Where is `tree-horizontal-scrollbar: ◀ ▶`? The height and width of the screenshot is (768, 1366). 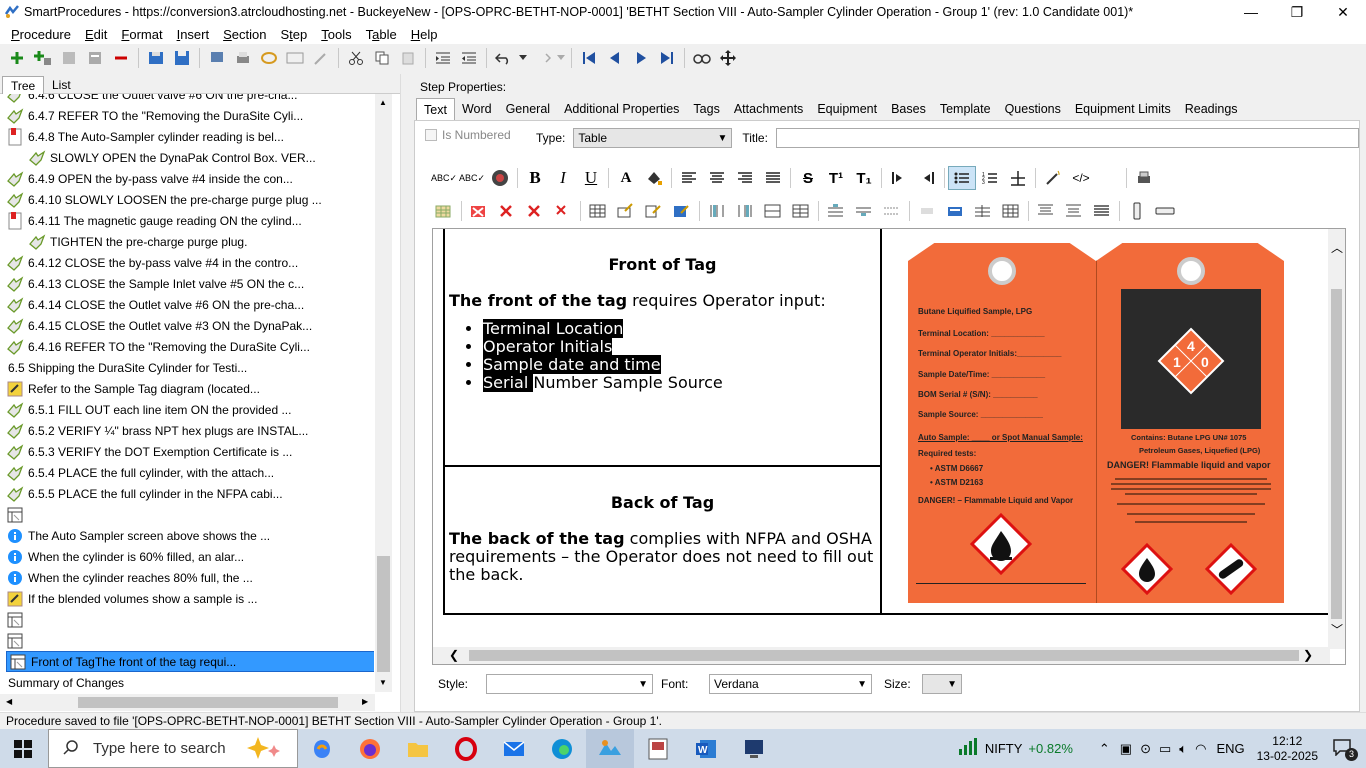 tree-horizontal-scrollbar: ◀ ▶ is located at coordinates (187, 702).